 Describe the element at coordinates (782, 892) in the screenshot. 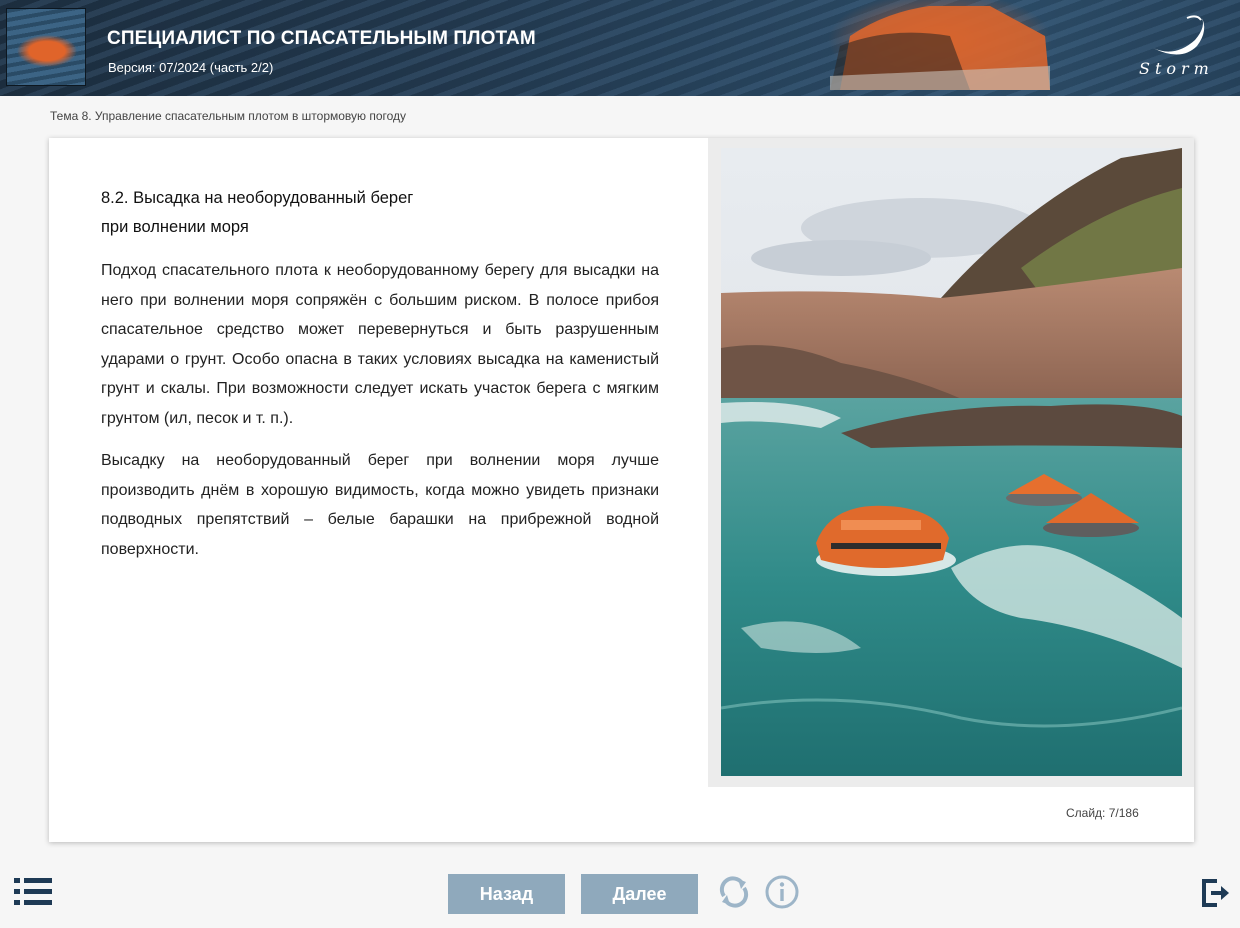

I see `info-icon` at that location.